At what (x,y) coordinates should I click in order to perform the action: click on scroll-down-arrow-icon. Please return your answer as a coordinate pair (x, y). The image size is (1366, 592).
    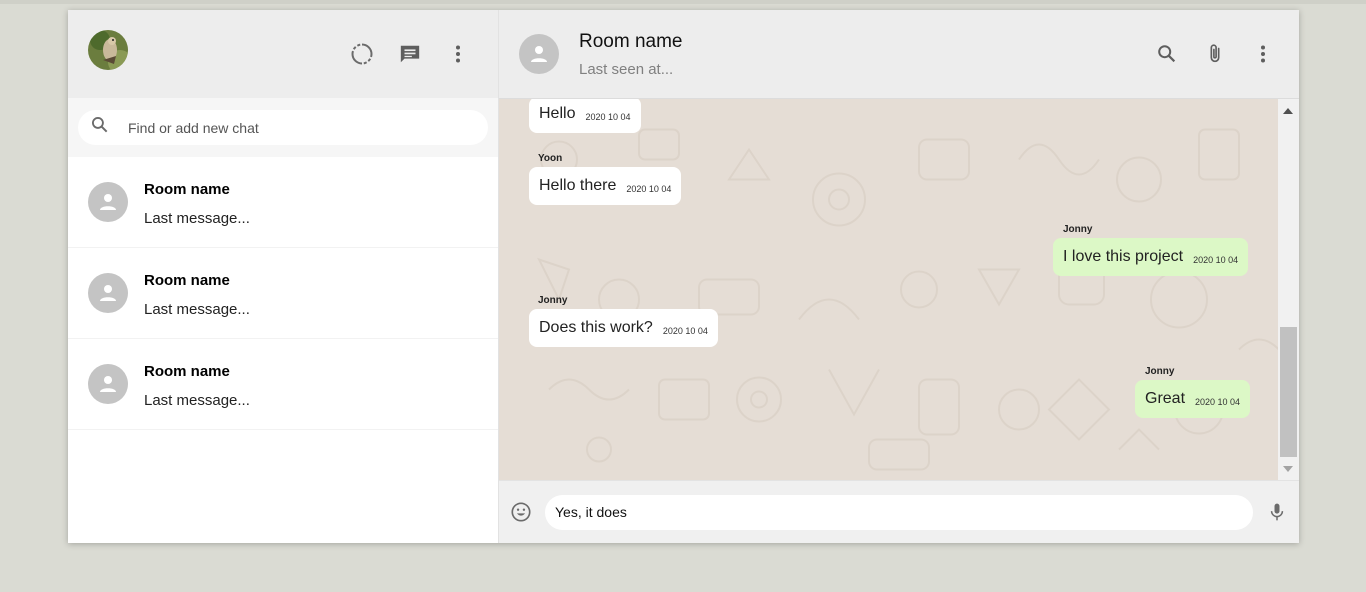
    Looking at the image, I should click on (1288, 469).